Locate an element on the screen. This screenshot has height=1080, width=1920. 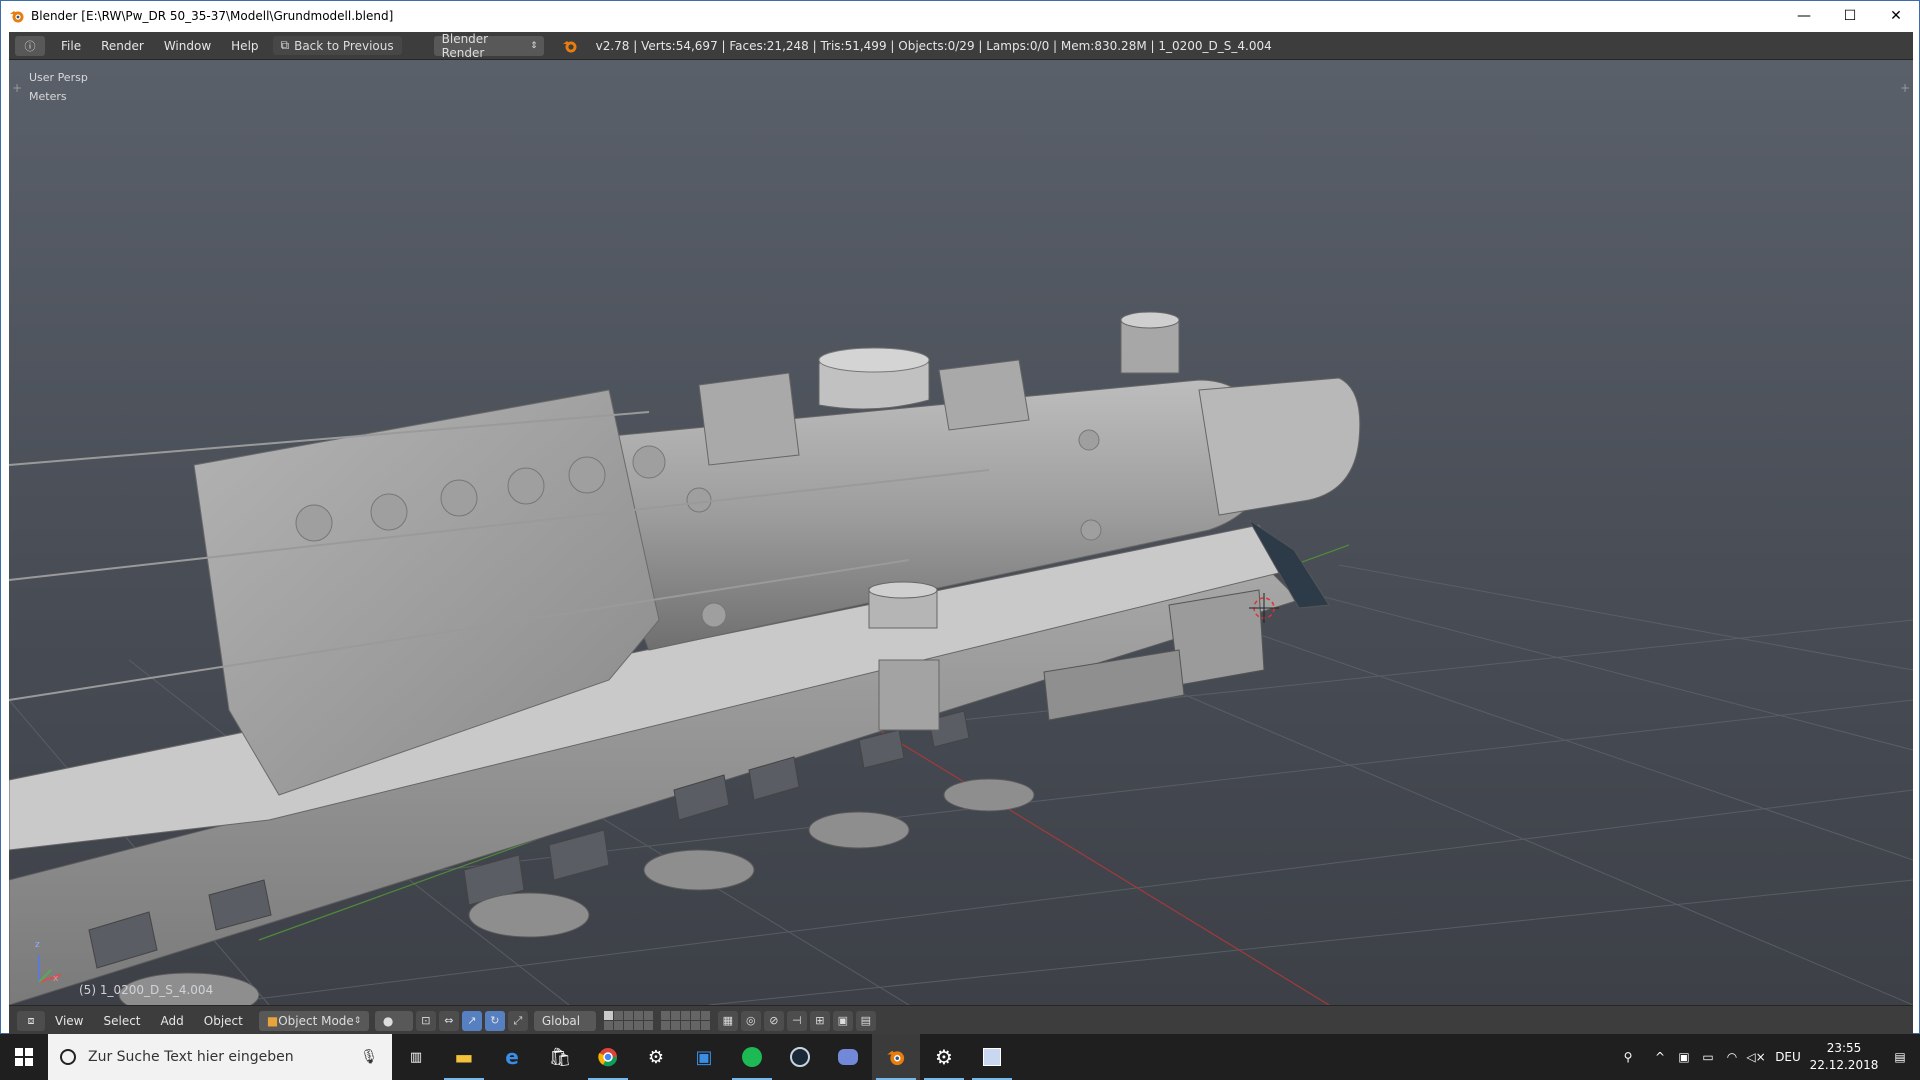
transform-orientation-dropdown: Global is located at coordinates (564, 1020).